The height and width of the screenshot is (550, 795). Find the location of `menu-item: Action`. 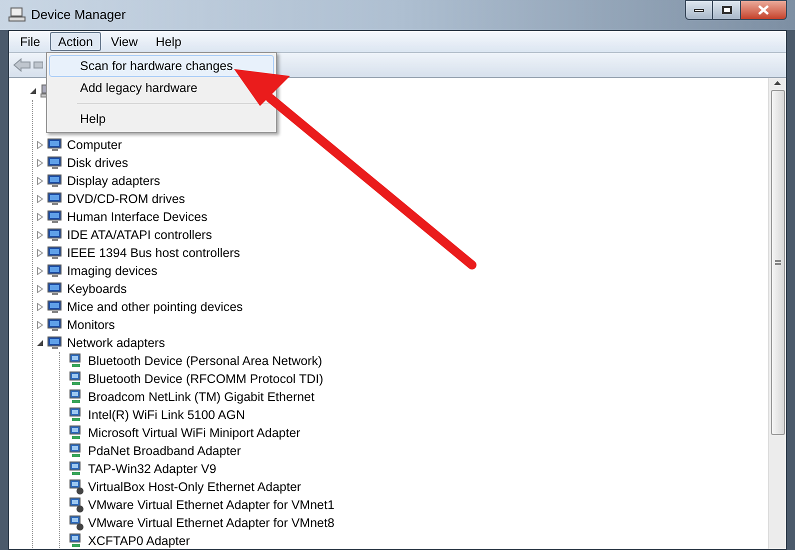

menu-item: Action is located at coordinates (75, 41).